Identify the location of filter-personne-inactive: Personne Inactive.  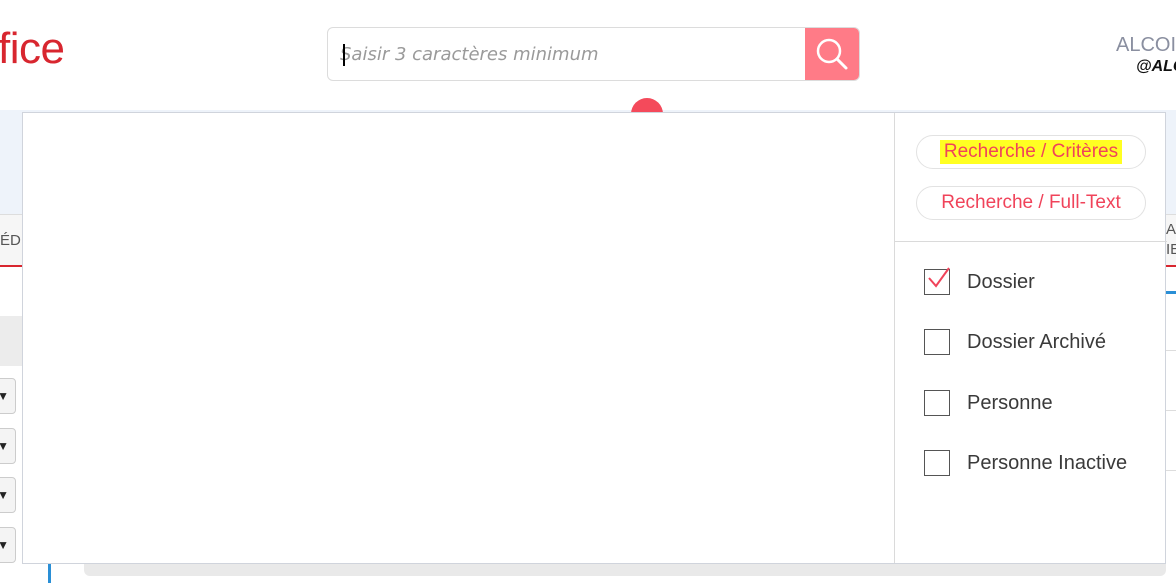
(1025, 463).